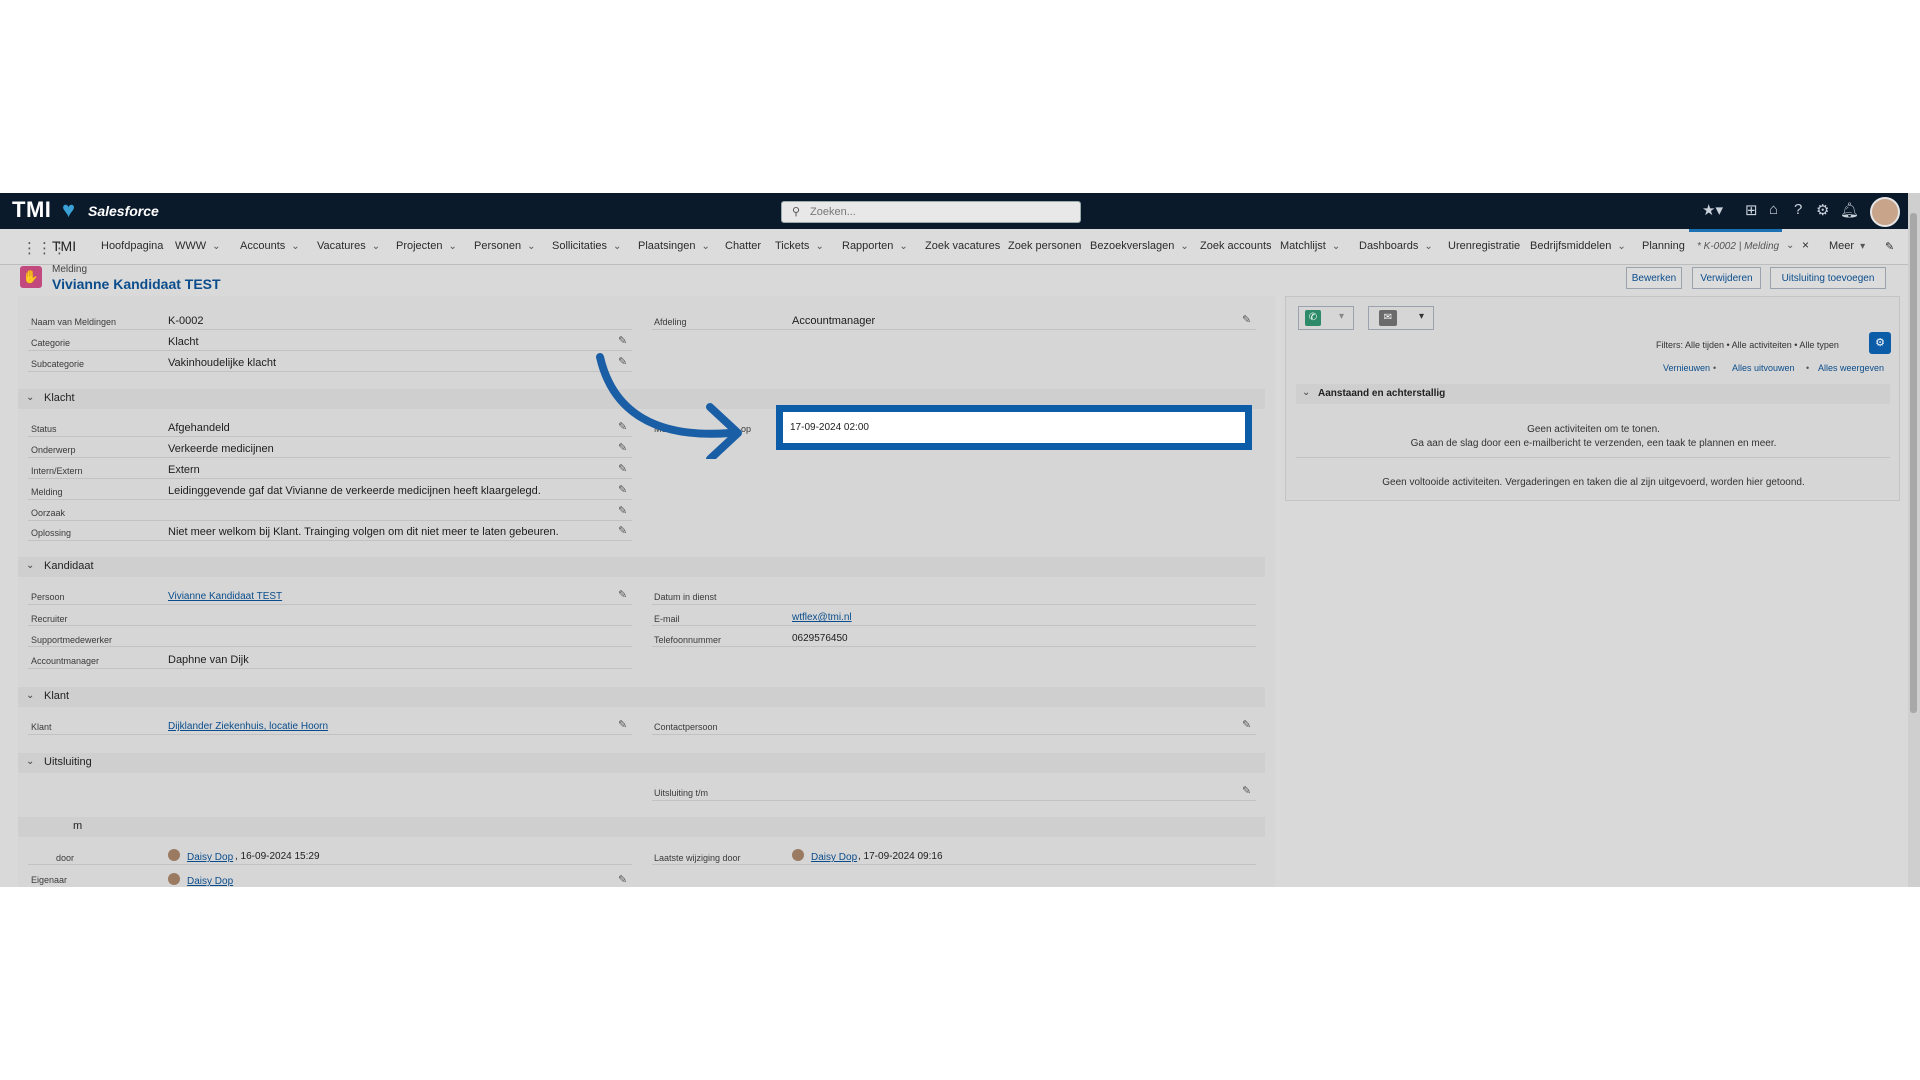  Describe the element at coordinates (348, 246) in the screenshot. I see `nav-item-vacatures: Vacatures ⌄` at that location.